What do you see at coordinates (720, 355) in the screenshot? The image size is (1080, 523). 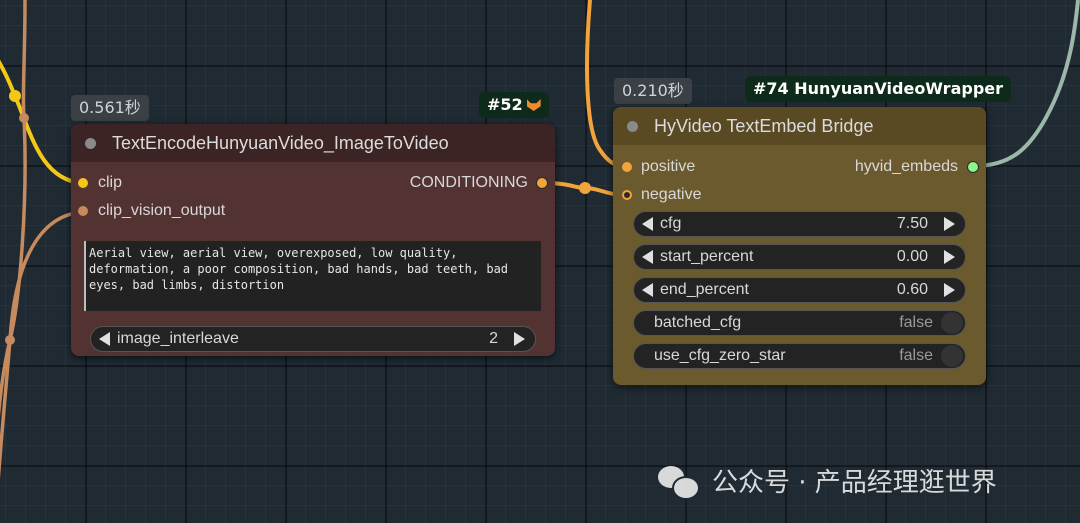 I see `widget-label: use_cfg_zero_star` at bounding box center [720, 355].